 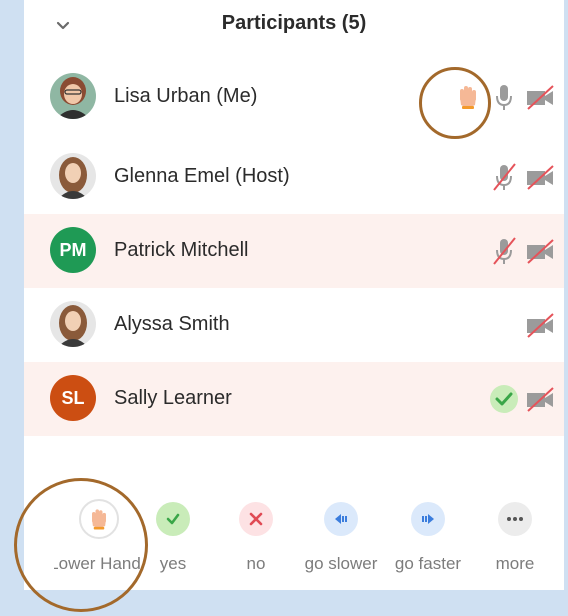 I want to click on go-faster-button: go faster, so click(x=428, y=538).